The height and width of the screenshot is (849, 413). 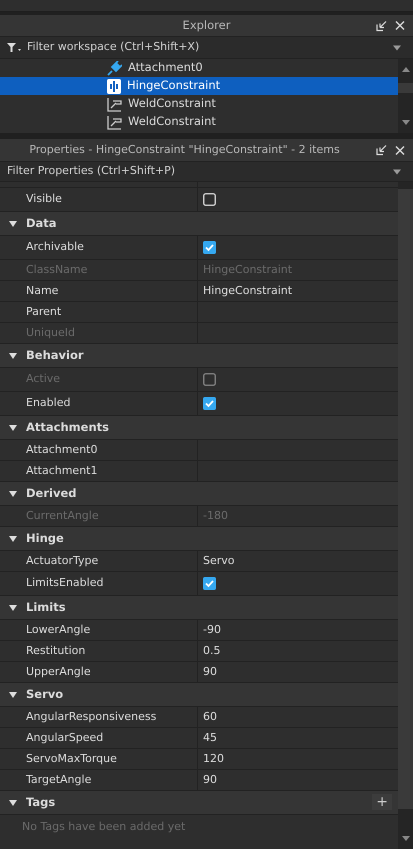 I want to click on property-name: LowerAngle, so click(x=58, y=630).